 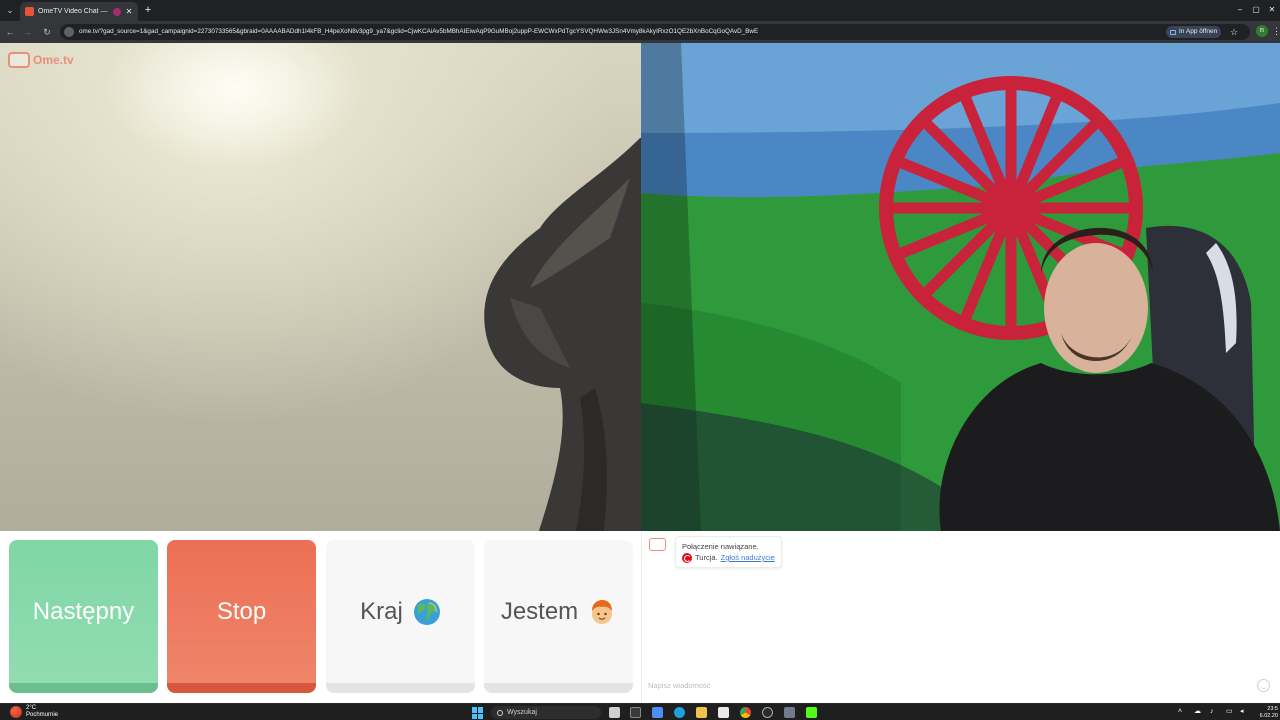 What do you see at coordinates (1256, 10) in the screenshot?
I see `maximize-button: ▢` at bounding box center [1256, 10].